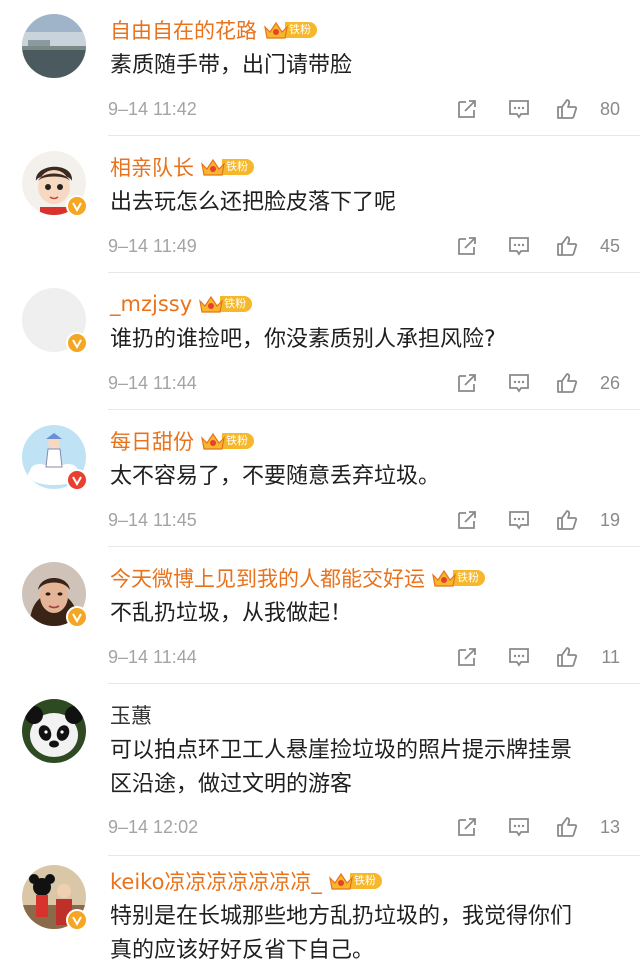 This screenshot has height=974, width=640. What do you see at coordinates (152, 167) in the screenshot?
I see `username: 相亲队长` at bounding box center [152, 167].